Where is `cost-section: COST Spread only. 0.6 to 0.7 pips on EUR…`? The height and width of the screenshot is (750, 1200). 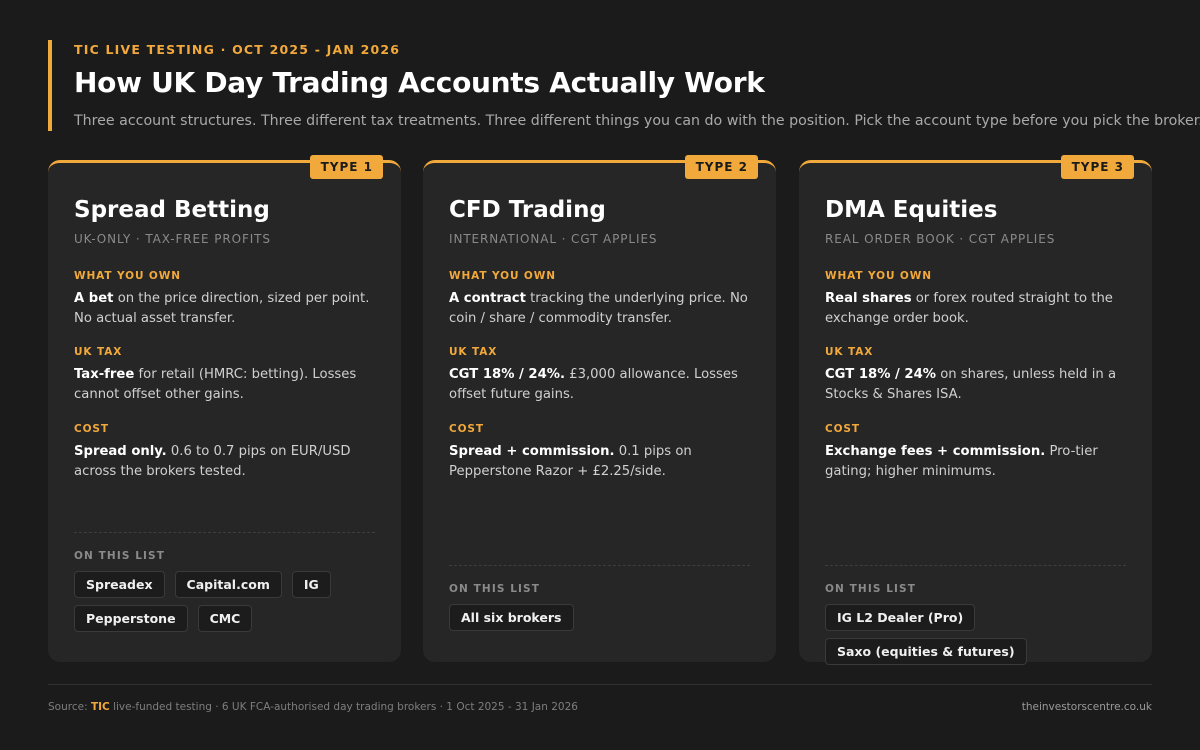
cost-section: COST Spread only. 0.6 to 0.7 pips on EUR… is located at coordinates (226, 452).